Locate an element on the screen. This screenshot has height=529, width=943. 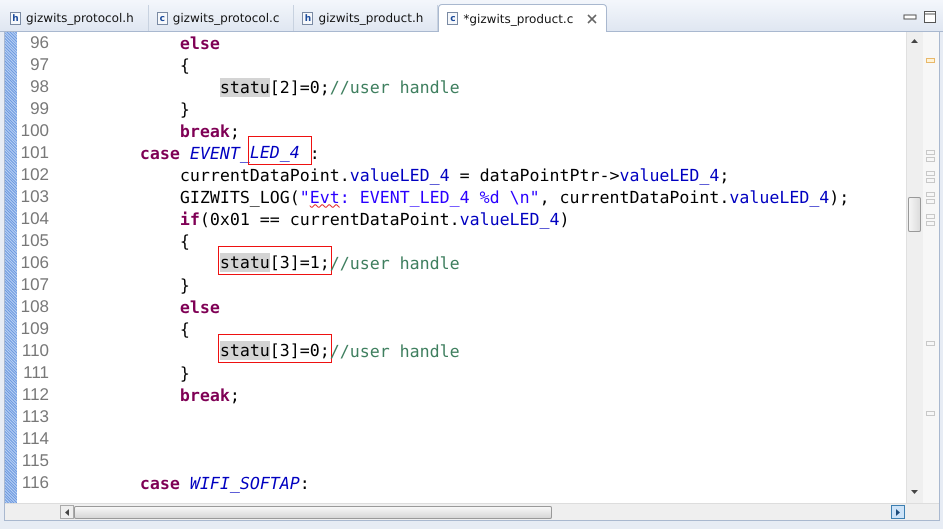
line-number: 99 is located at coordinates (39, 109).